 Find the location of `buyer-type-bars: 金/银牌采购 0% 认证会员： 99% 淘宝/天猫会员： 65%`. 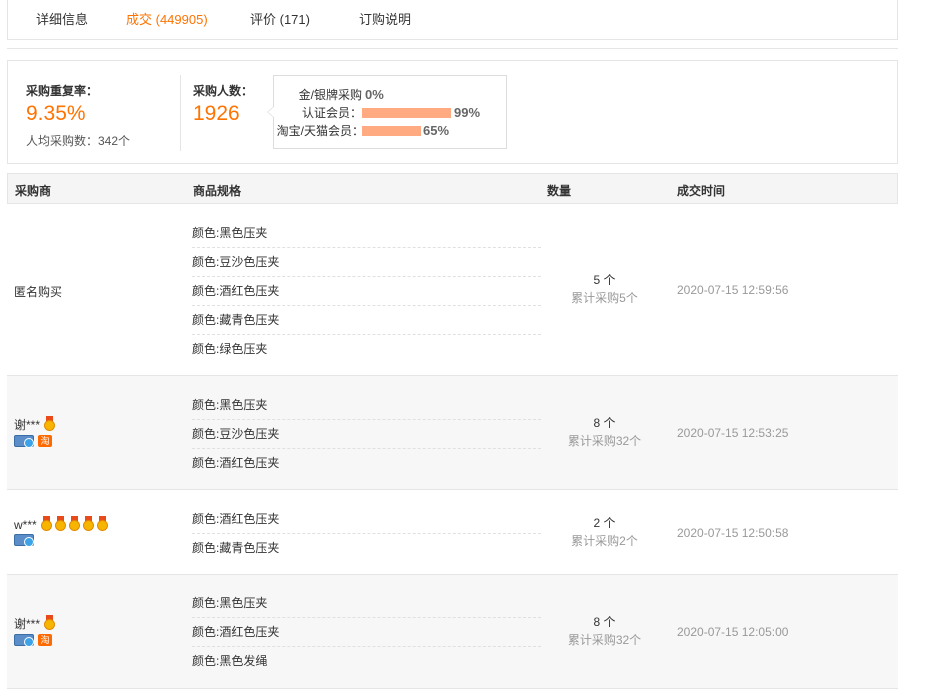

buyer-type-bars: 金/银牌采购 0% 认证会员： 99% 淘宝/天猫会员： 65% is located at coordinates (387, 112).